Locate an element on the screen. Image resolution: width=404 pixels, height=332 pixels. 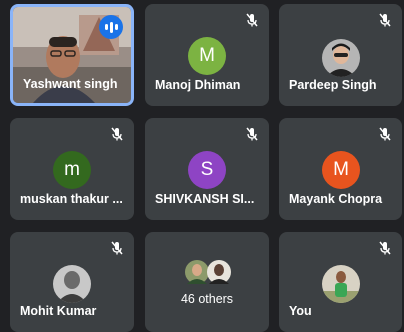
participant-name: Pardeep Singh is located at coordinates (333, 85).